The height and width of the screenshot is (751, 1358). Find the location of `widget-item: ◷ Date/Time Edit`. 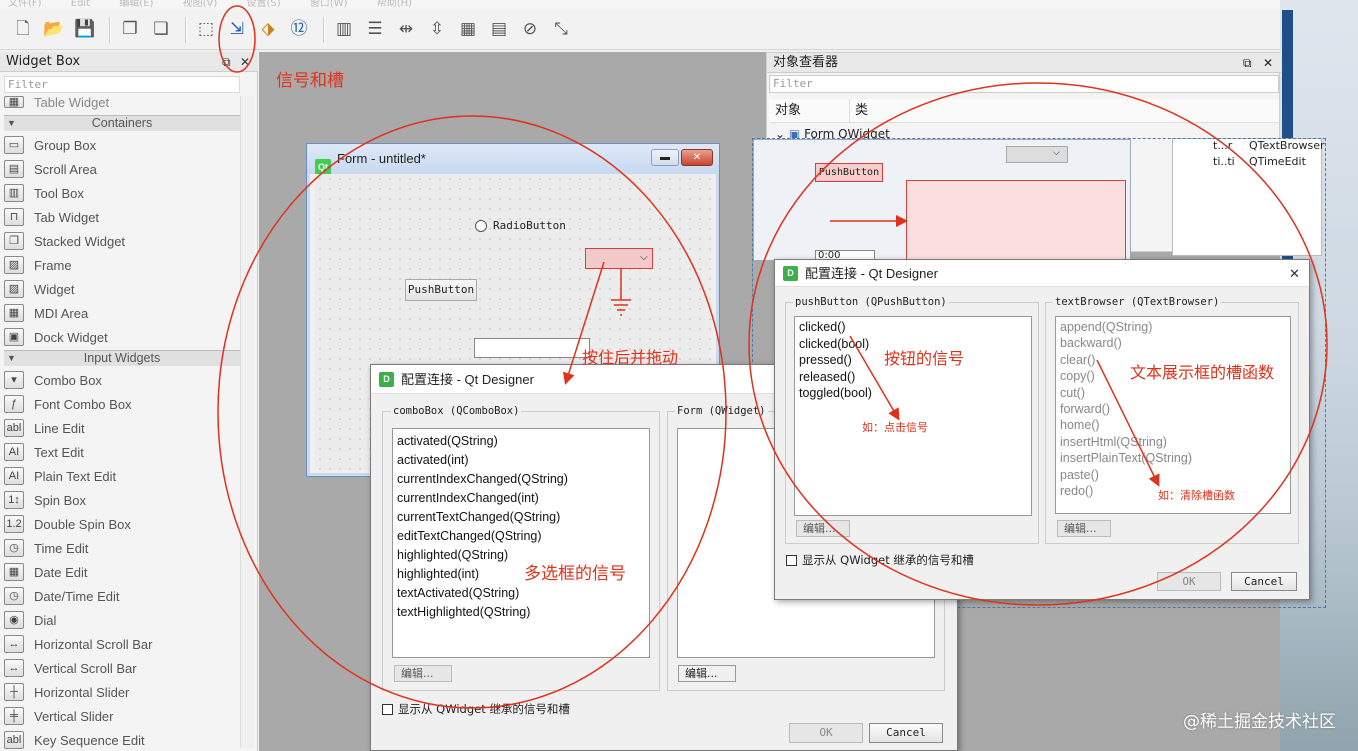

widget-item: ◷ Date/Time Edit is located at coordinates (122, 596).